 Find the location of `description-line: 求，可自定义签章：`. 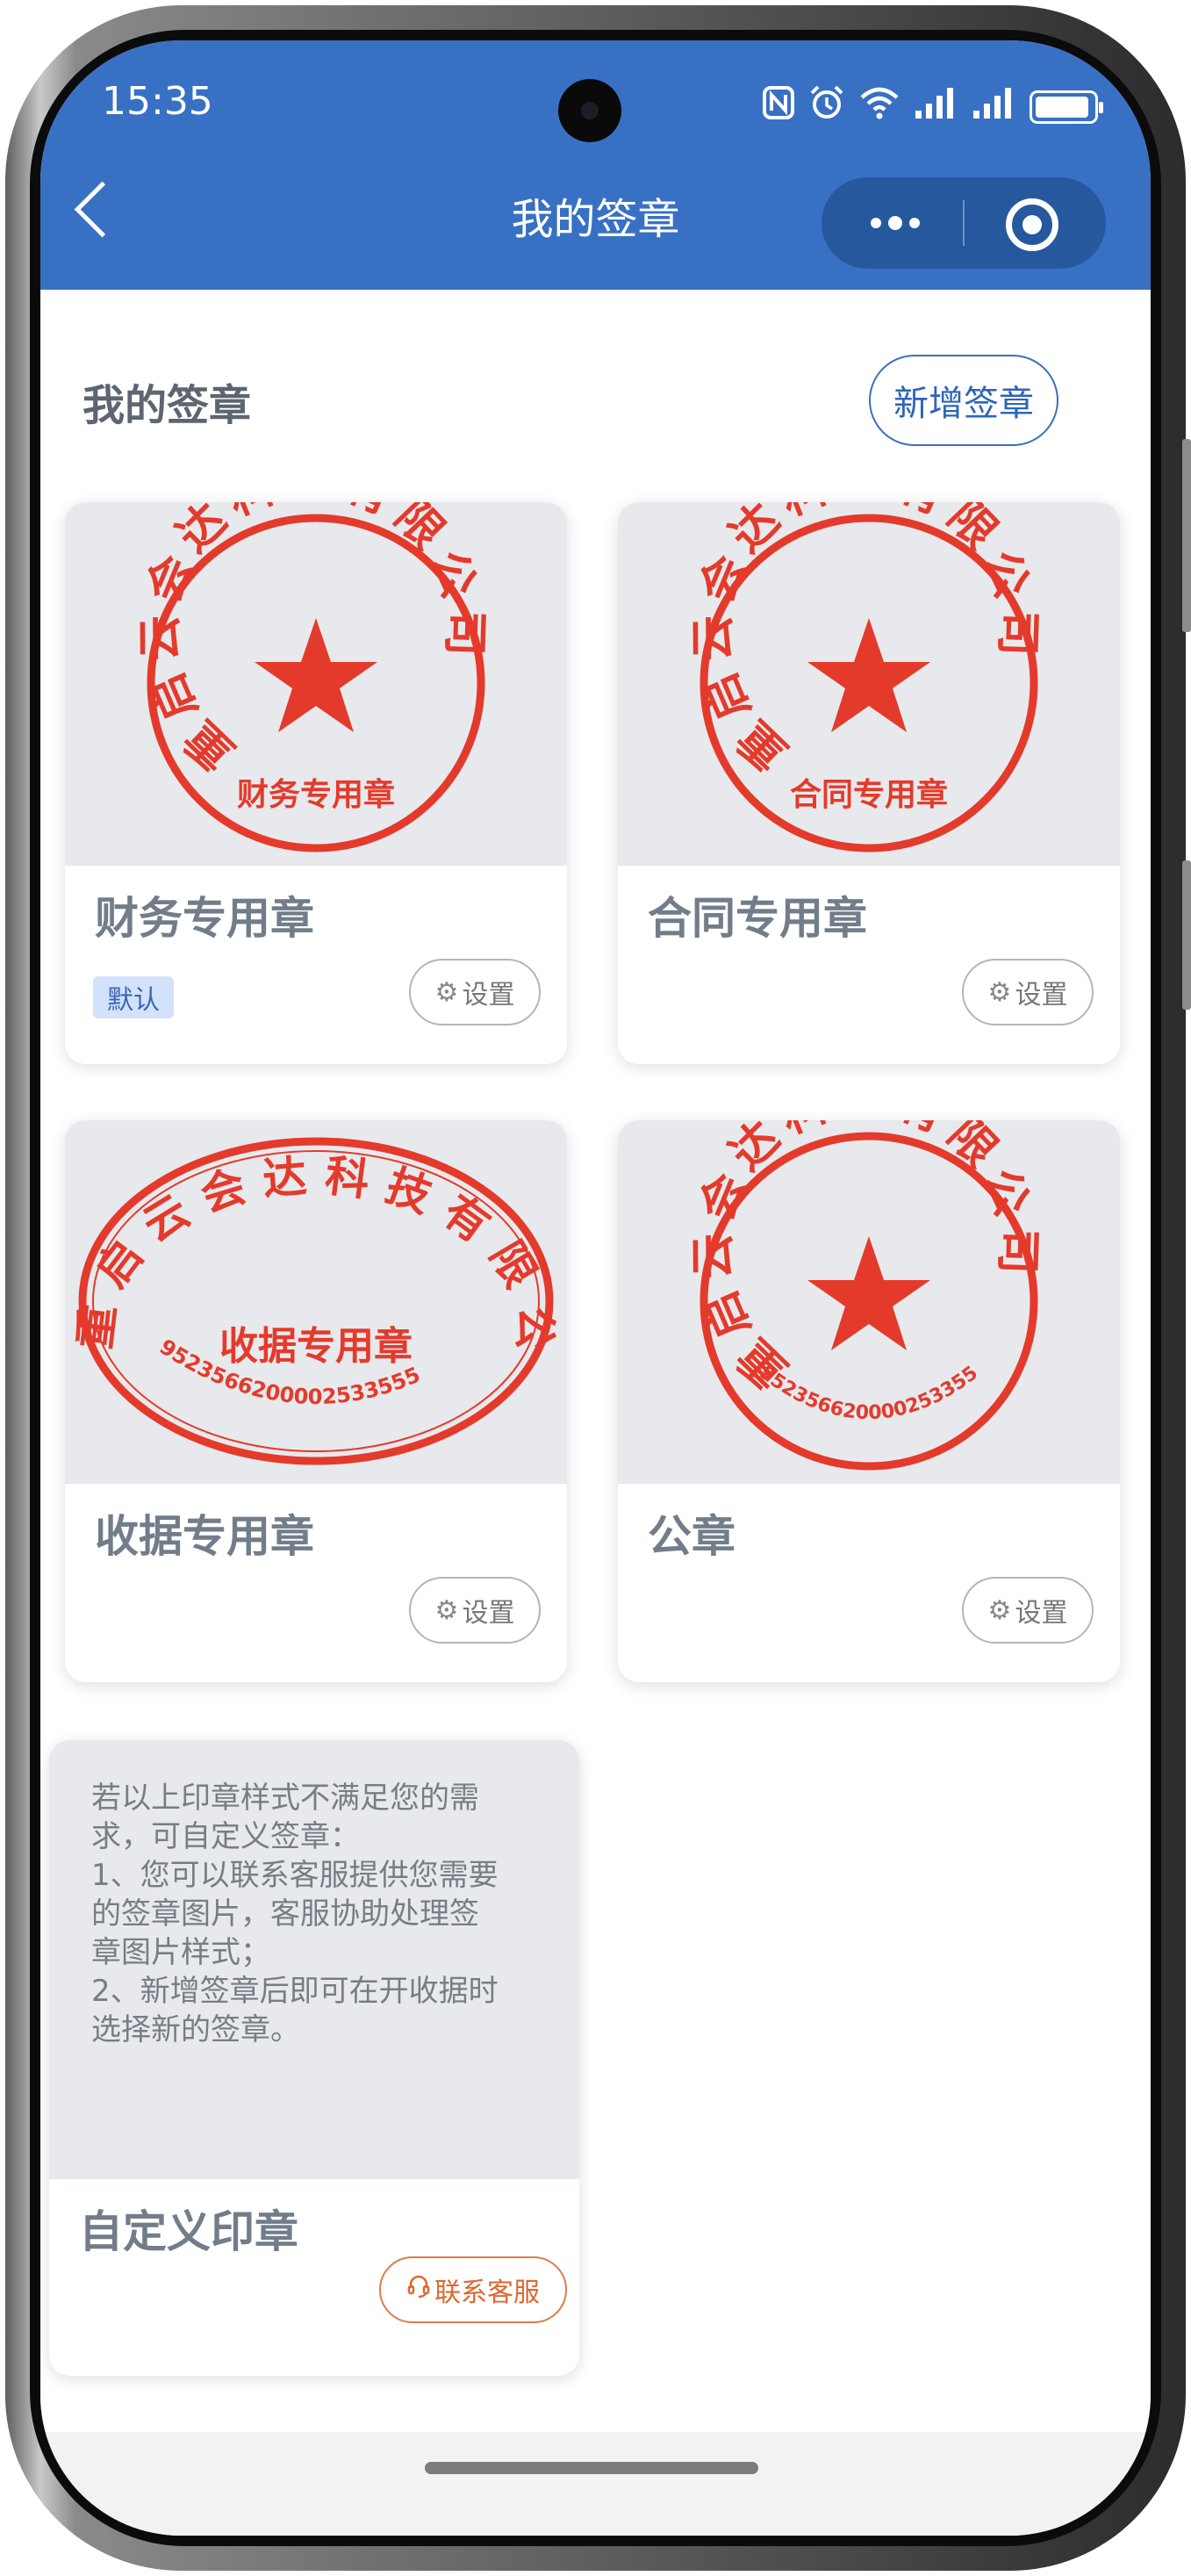

description-line: 求，可自定义签章： is located at coordinates (226, 1836).